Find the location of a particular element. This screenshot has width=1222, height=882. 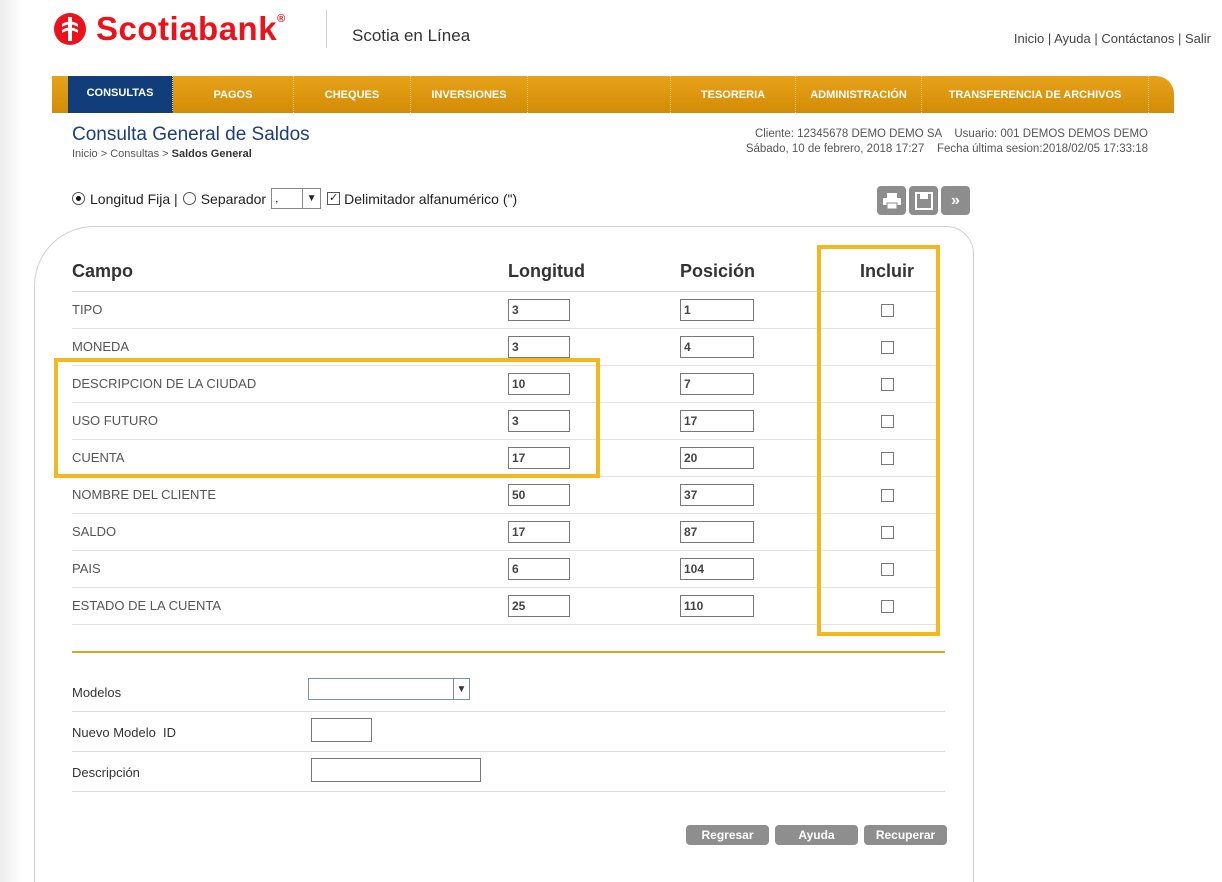

length-input: 50 is located at coordinates (539, 494).